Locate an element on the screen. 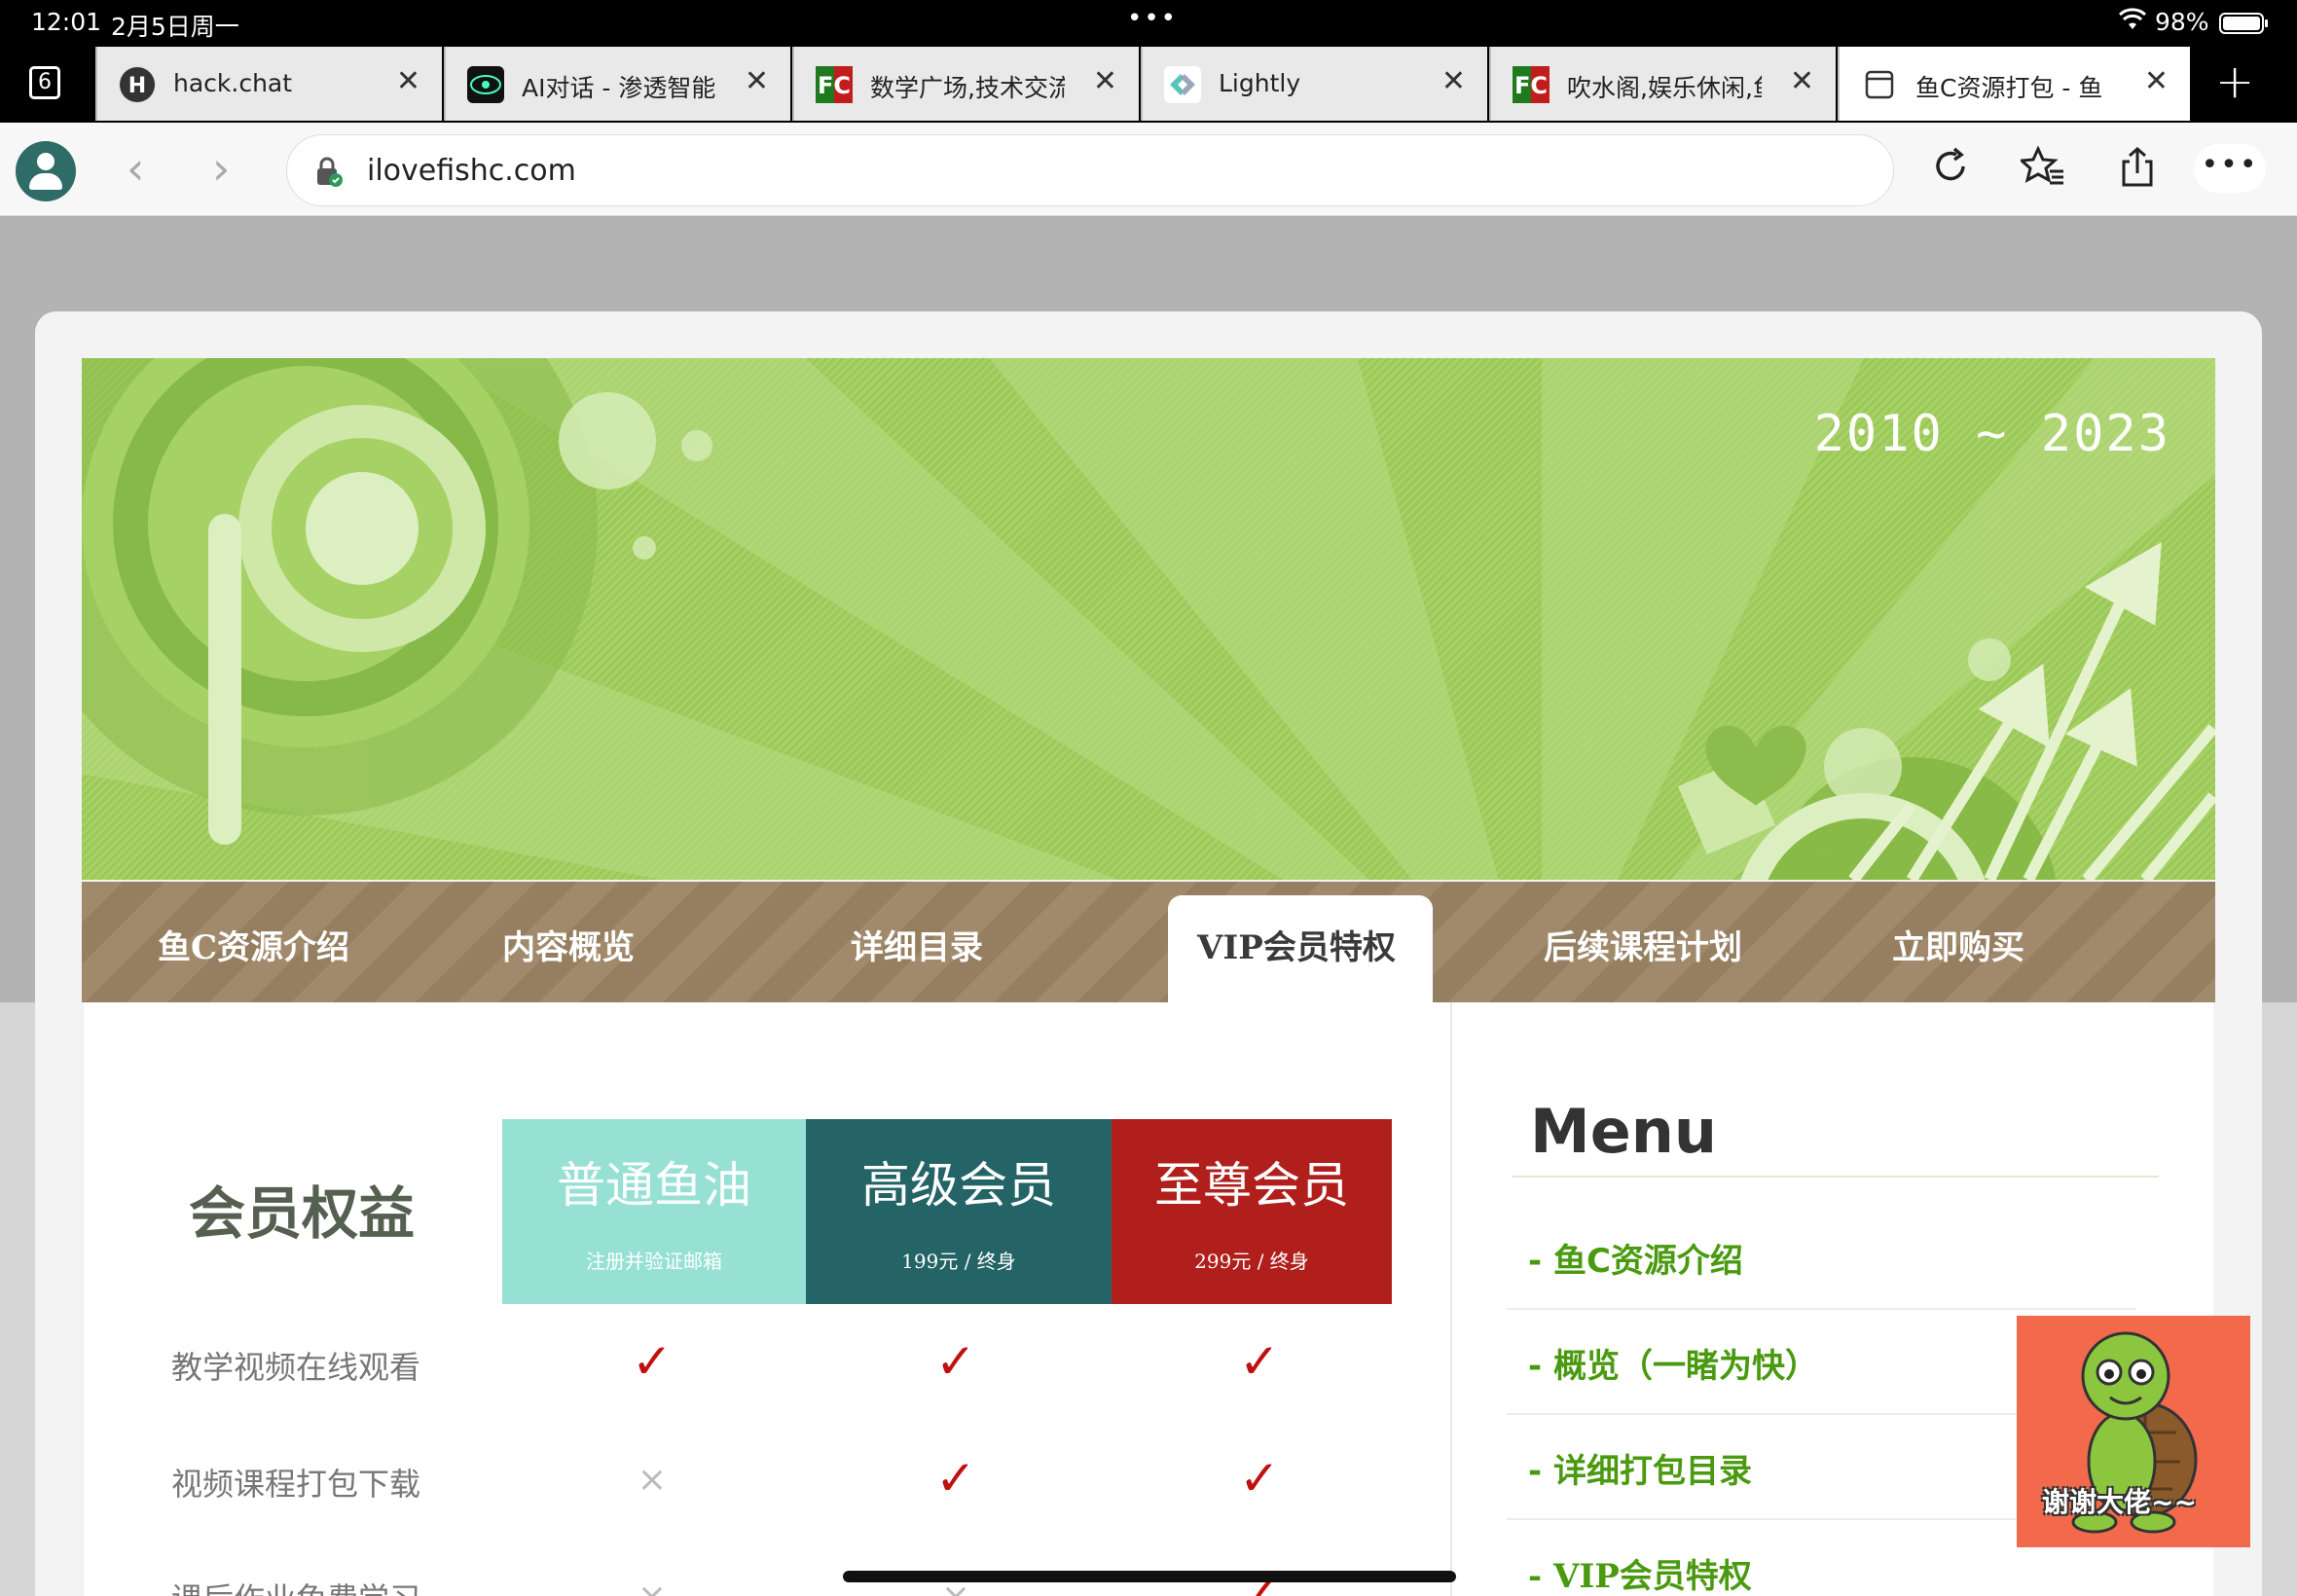  tab-lightly: Lightly ✕ is located at coordinates (1314, 84).